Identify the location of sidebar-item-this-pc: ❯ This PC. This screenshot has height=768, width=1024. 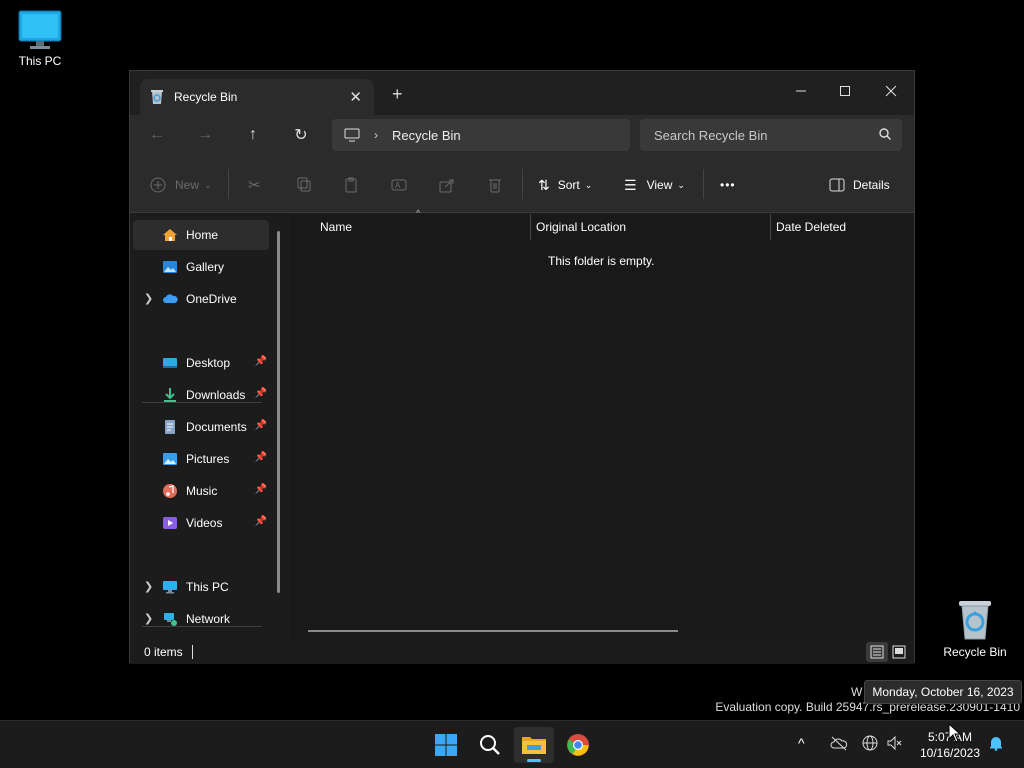
(201, 587).